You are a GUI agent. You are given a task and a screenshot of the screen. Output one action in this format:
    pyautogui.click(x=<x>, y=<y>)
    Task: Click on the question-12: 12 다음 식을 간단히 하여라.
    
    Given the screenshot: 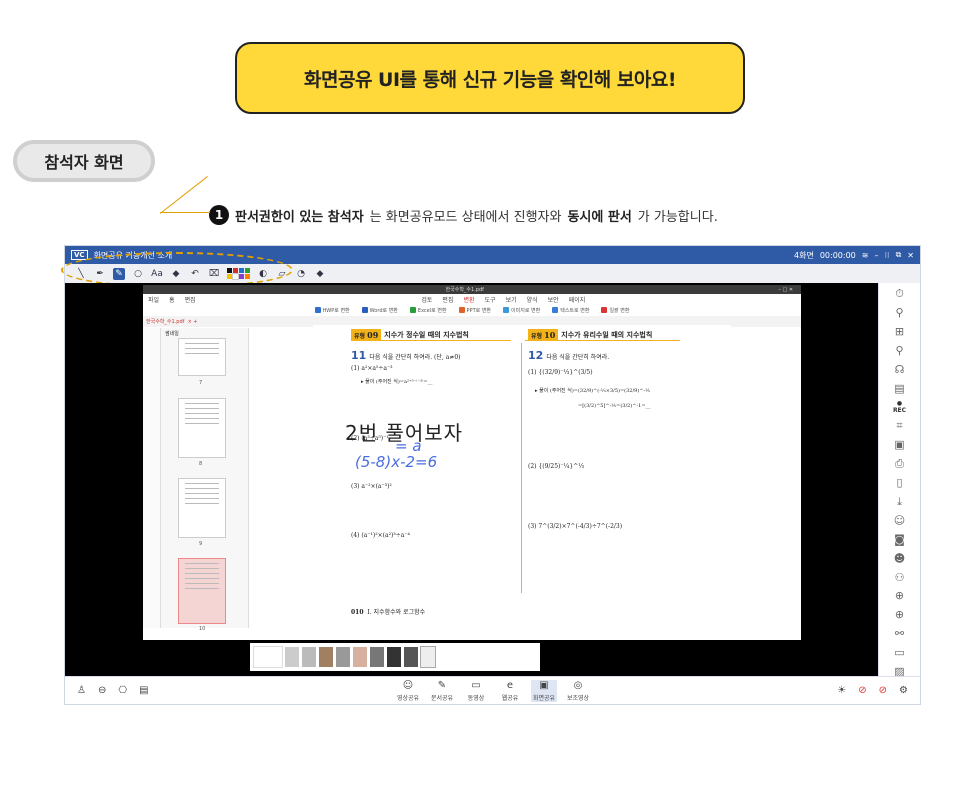 What is the action you would take?
    pyautogui.click(x=569, y=355)
    